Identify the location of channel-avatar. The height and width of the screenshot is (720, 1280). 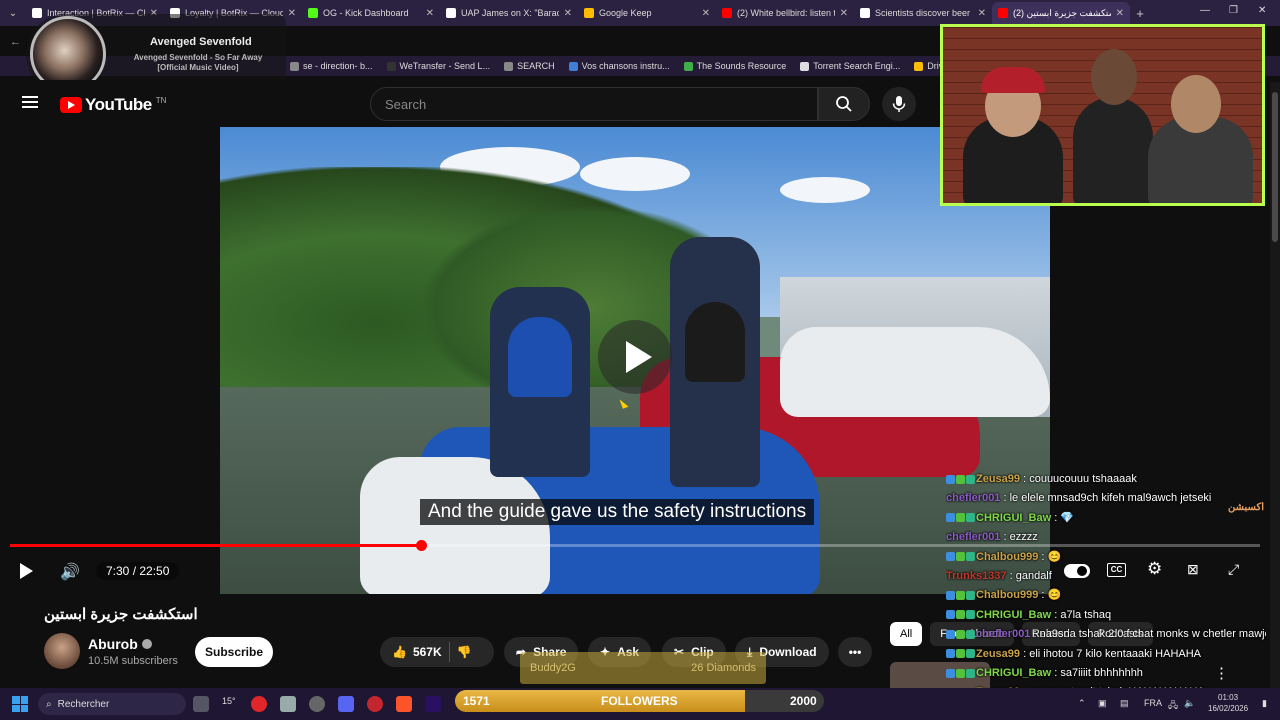
(62, 651).